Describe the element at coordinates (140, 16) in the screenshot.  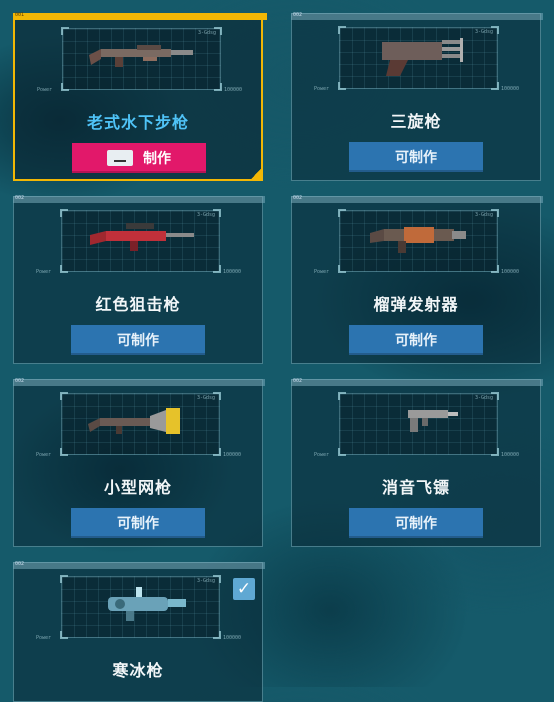
I see `card-tag: 001` at that location.